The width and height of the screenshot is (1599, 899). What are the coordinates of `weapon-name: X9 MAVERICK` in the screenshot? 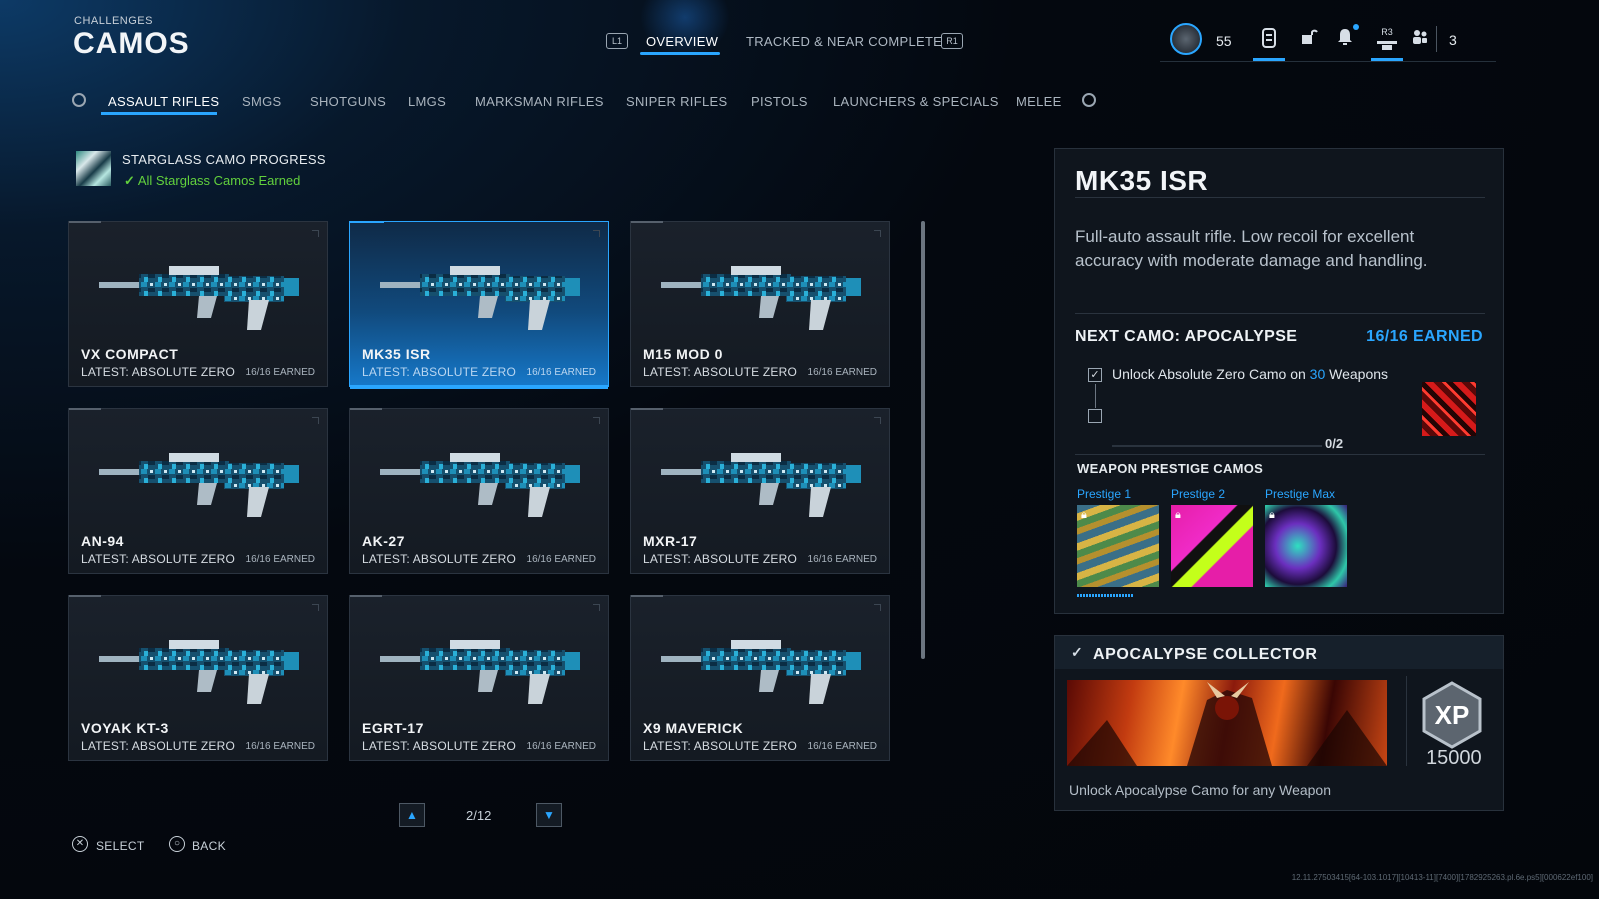 It's located at (693, 728).